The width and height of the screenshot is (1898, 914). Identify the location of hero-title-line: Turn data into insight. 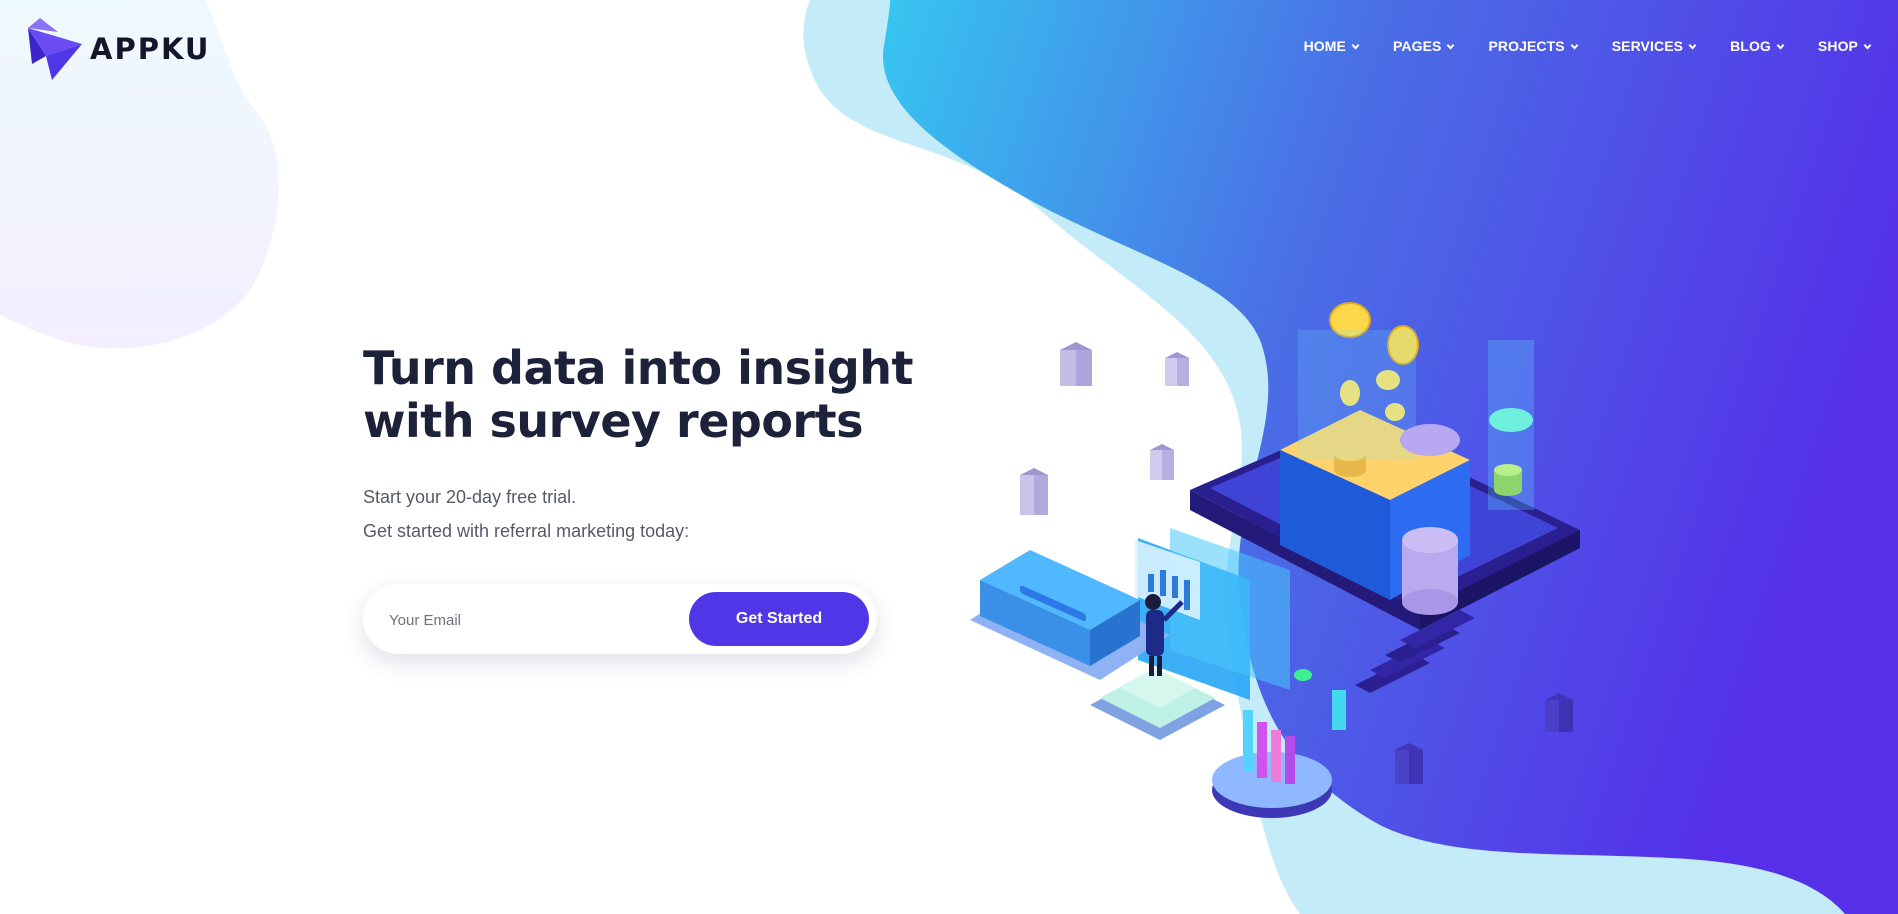
(638, 368).